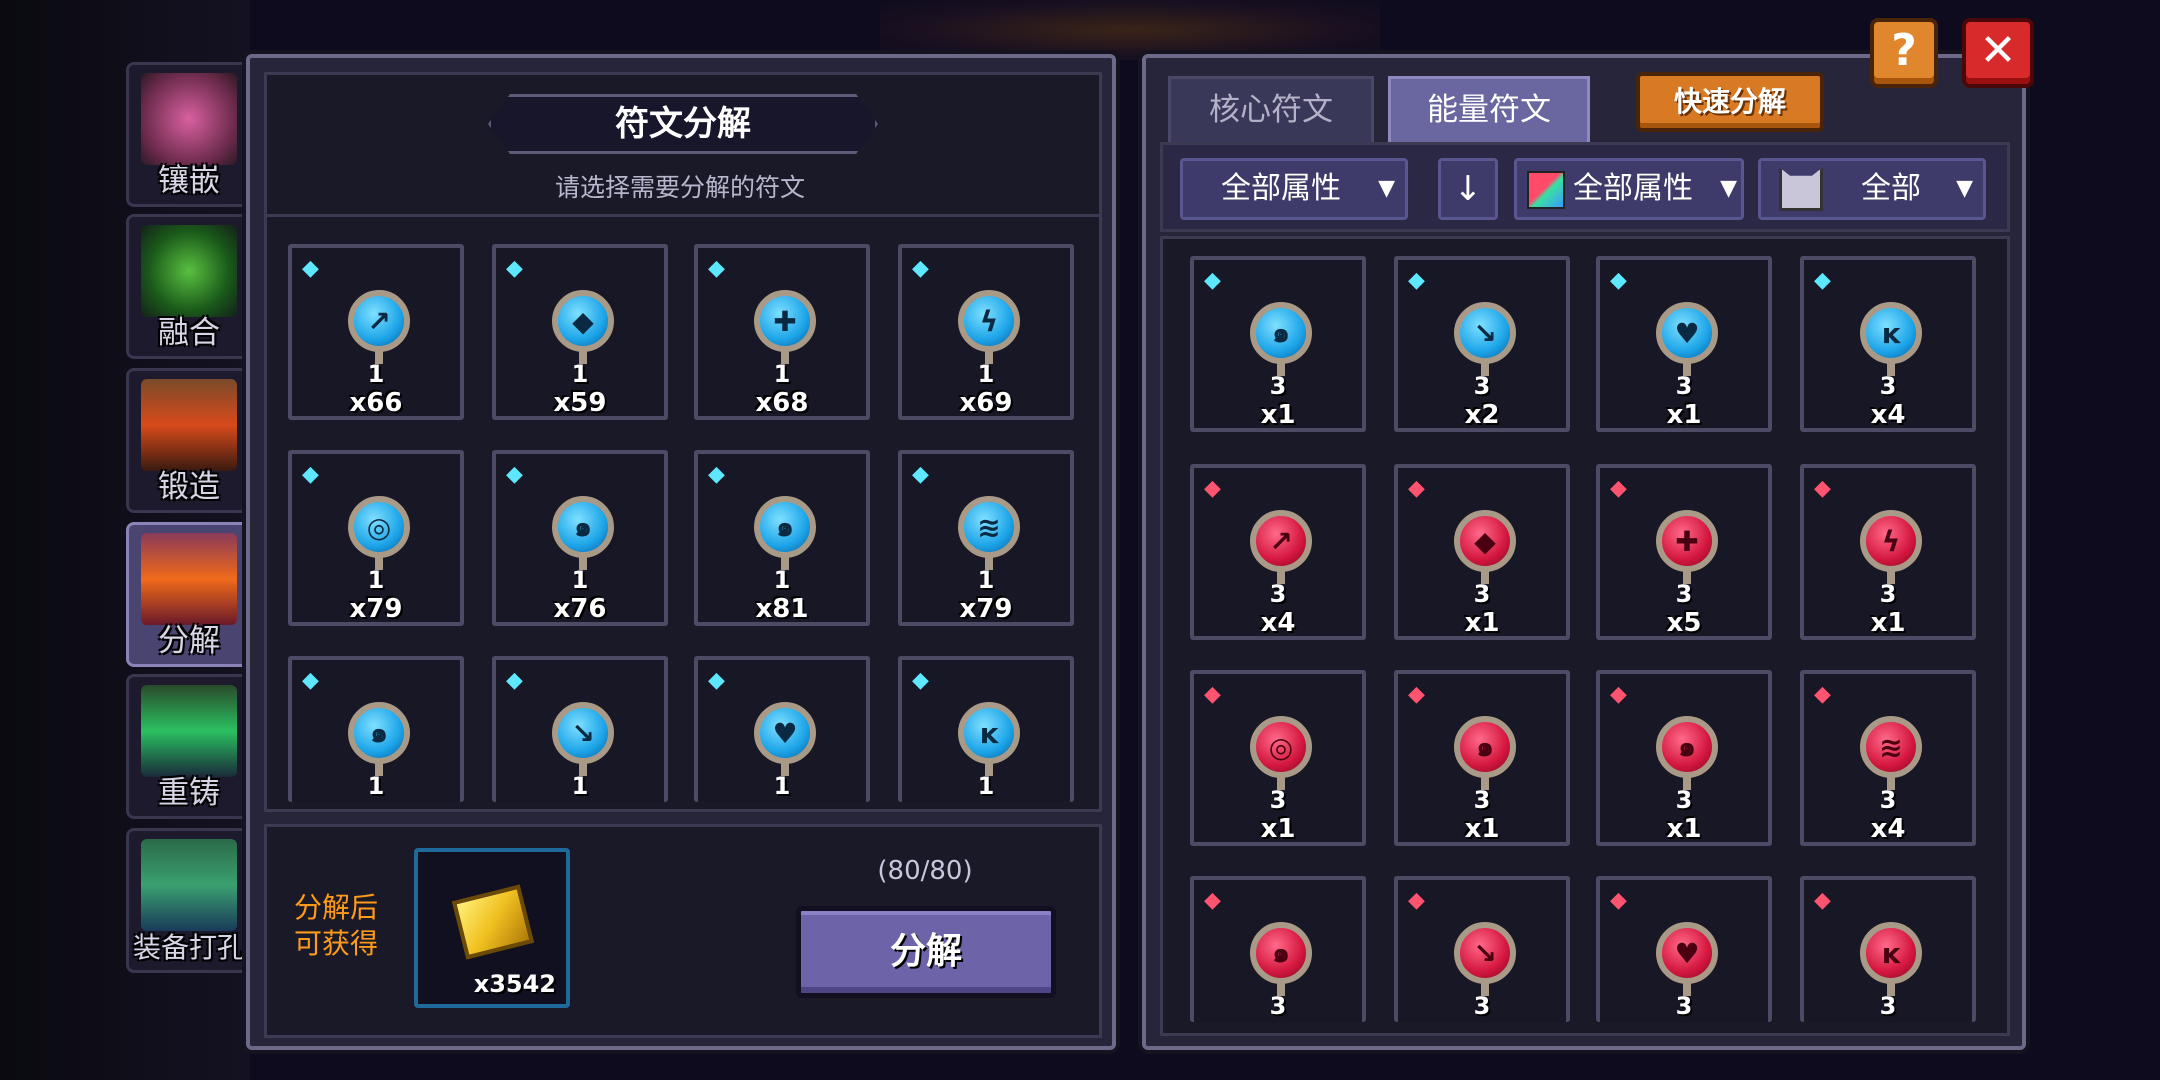 Image resolution: width=2160 pixels, height=1080 pixels. Describe the element at coordinates (1684, 949) in the screenshot. I see `rune-slot: ◆ ♥ 3` at that location.